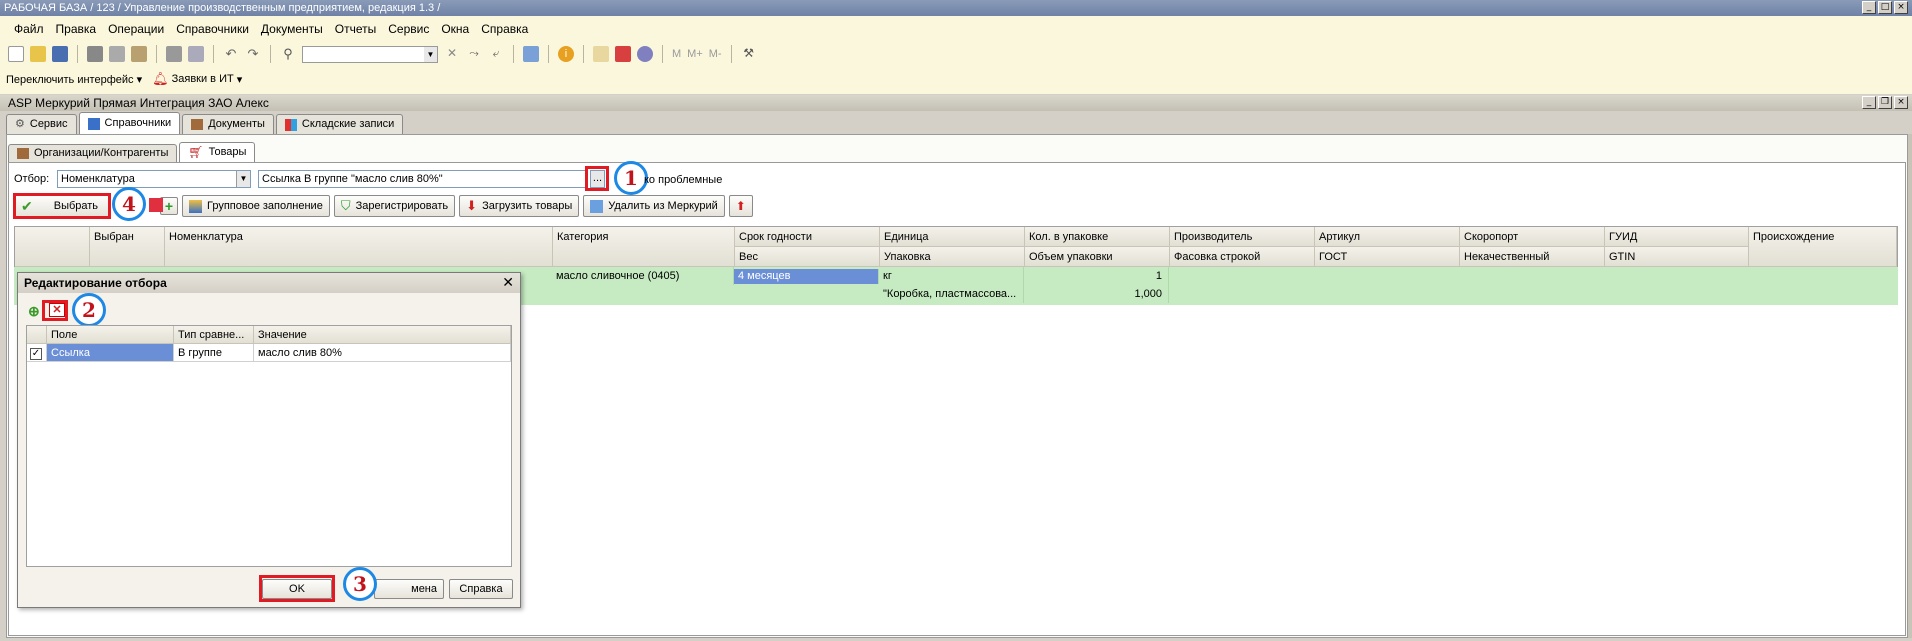  What do you see at coordinates (41, 124) in the screenshot?
I see `tab-service: ⚙ Сервис` at bounding box center [41, 124].